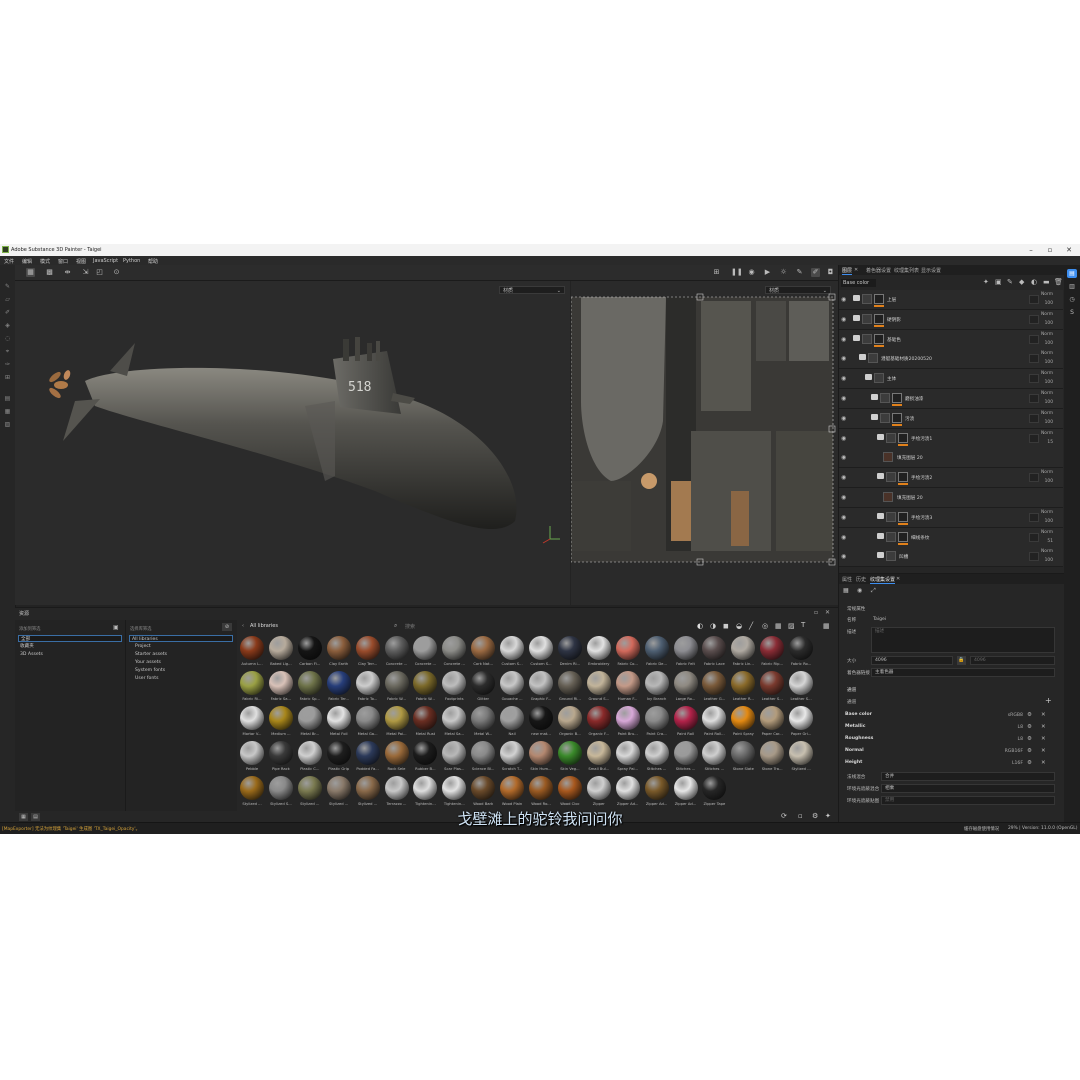 This screenshot has width=1080, height=1080. Describe the element at coordinates (7, 338) in the screenshot. I see `smudge-icon: ◌` at that location.